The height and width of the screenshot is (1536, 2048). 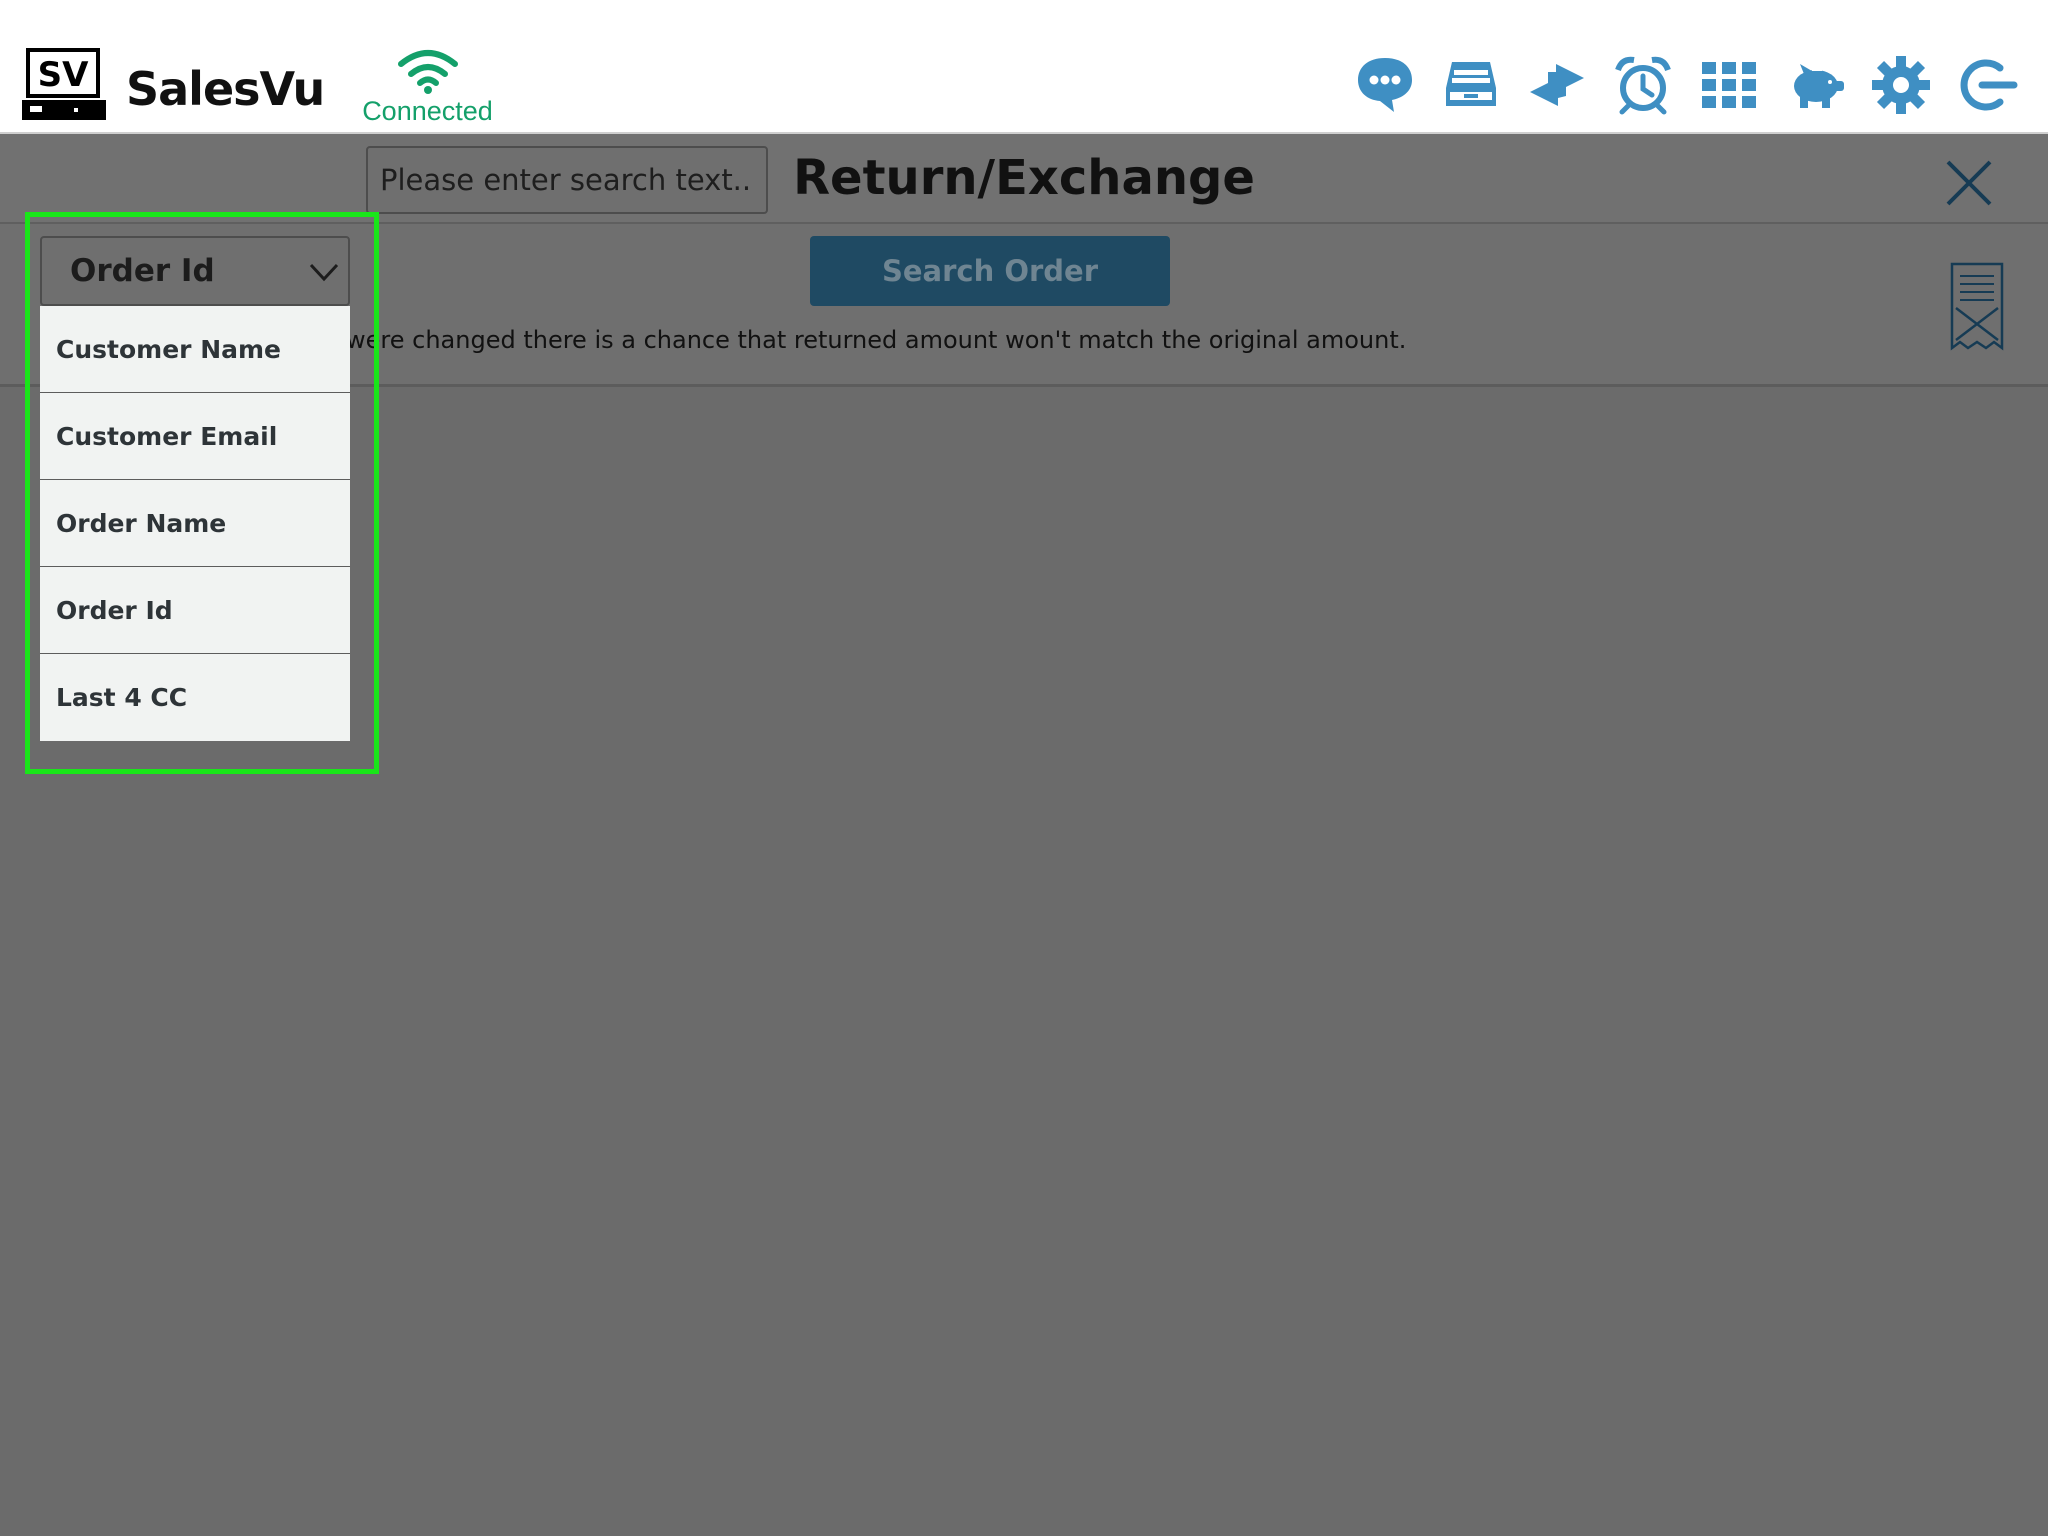 What do you see at coordinates (1385, 85) in the screenshot?
I see `chat-icon` at bounding box center [1385, 85].